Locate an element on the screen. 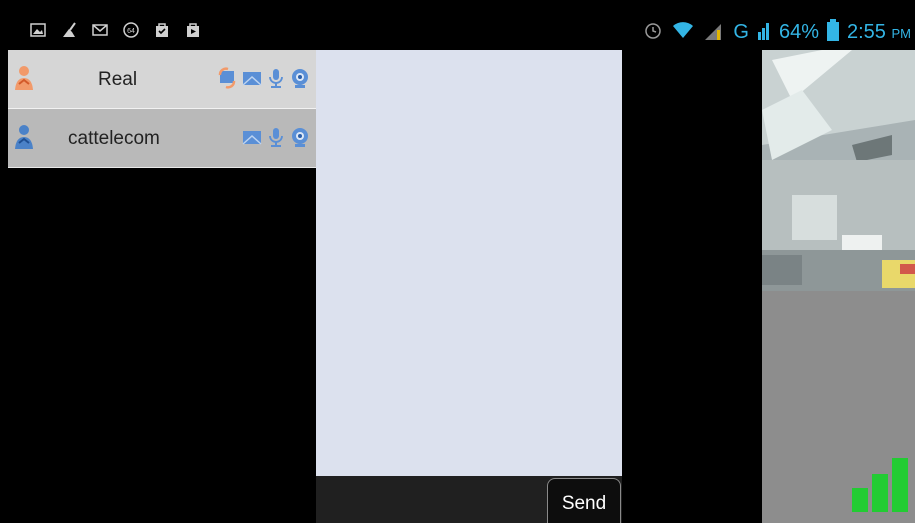 Image resolution: width=915 pixels, height=523 pixels. gallery-icon is located at coordinates (38, 30).